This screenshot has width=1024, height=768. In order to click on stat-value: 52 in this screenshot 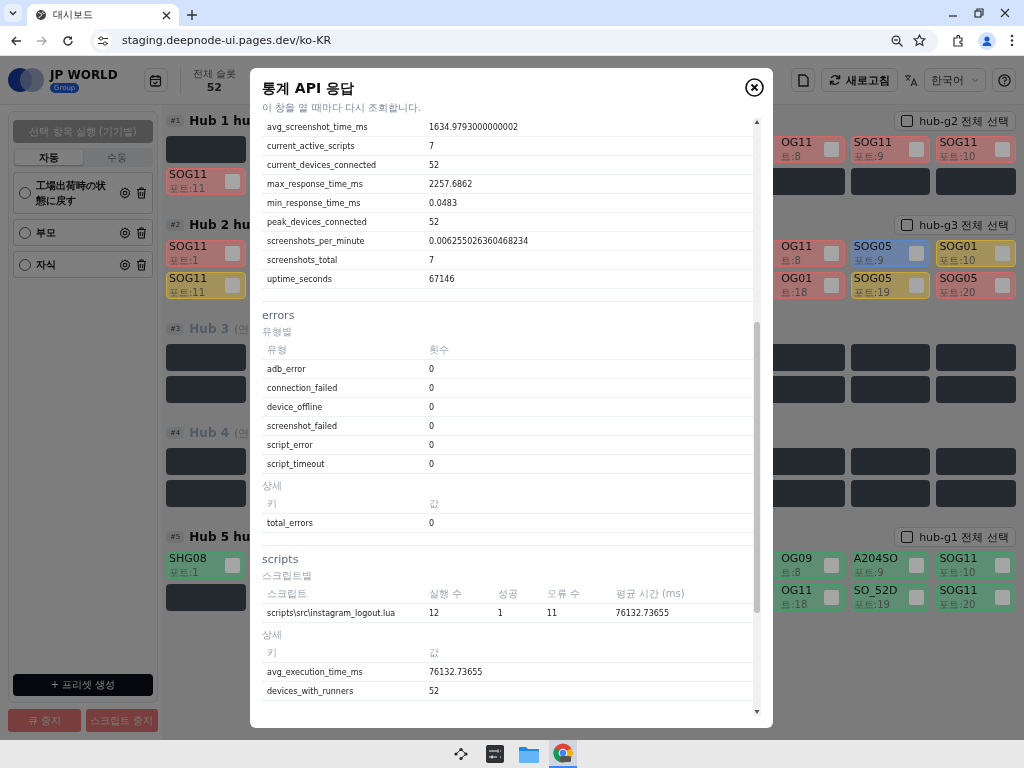, I will do `click(214, 87)`.